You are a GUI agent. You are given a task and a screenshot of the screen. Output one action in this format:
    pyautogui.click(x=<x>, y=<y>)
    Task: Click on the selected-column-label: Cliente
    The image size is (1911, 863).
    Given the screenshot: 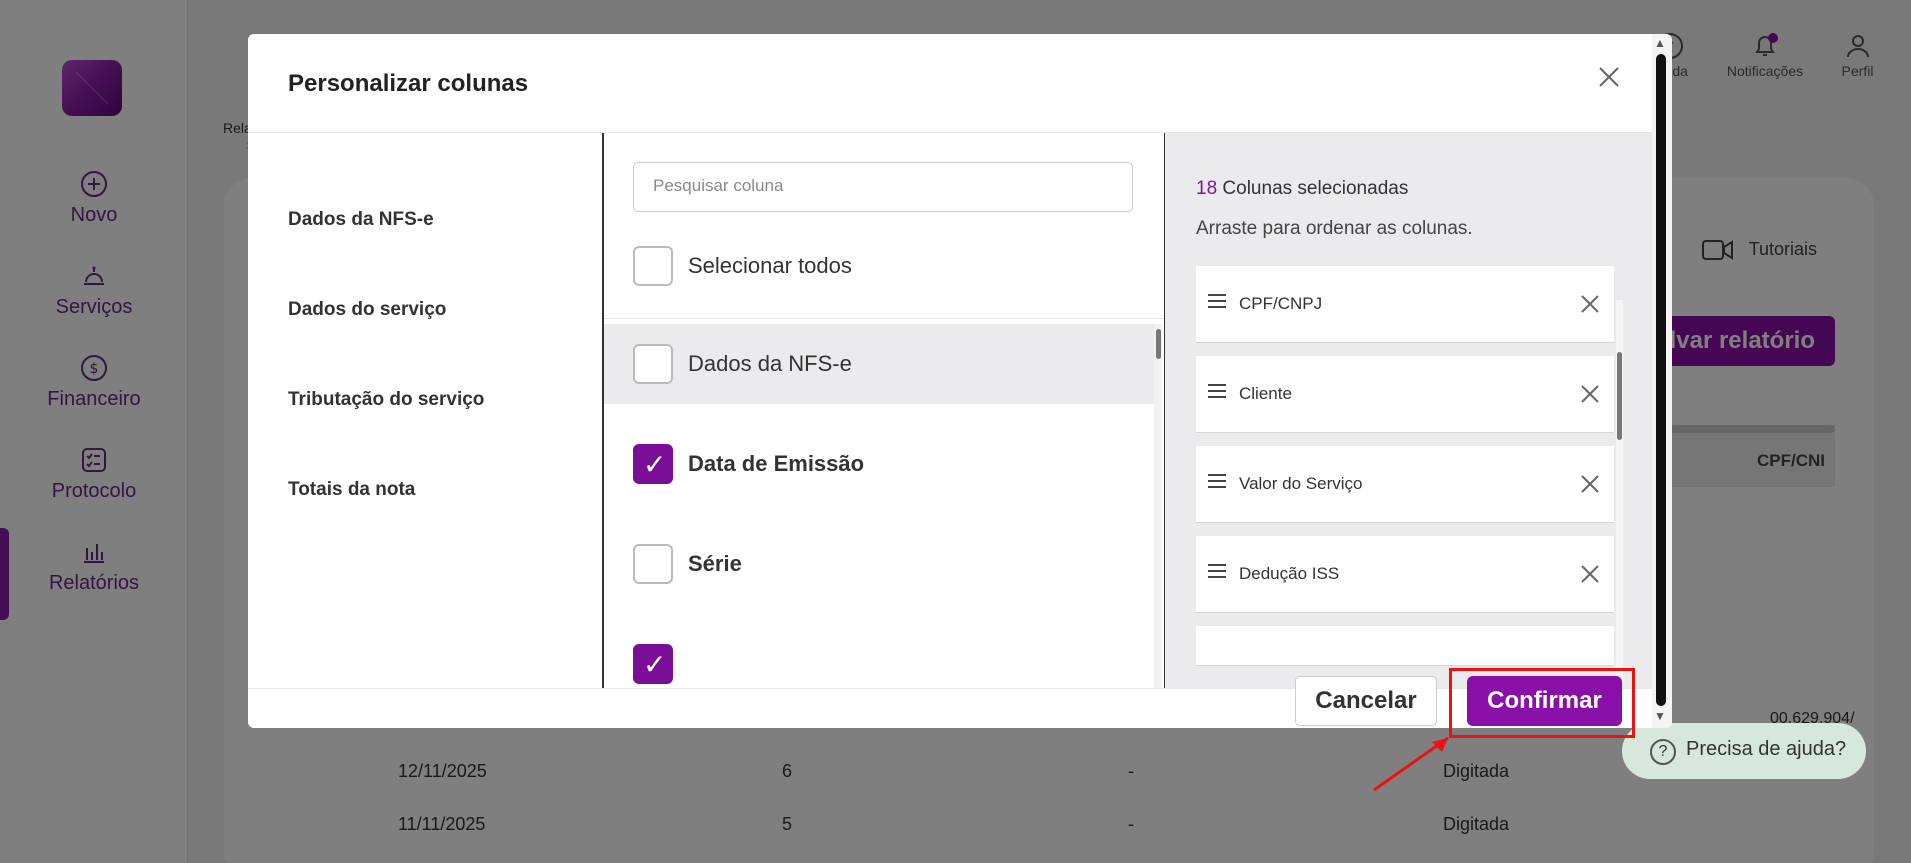 What is the action you would take?
    pyautogui.click(x=1265, y=393)
    